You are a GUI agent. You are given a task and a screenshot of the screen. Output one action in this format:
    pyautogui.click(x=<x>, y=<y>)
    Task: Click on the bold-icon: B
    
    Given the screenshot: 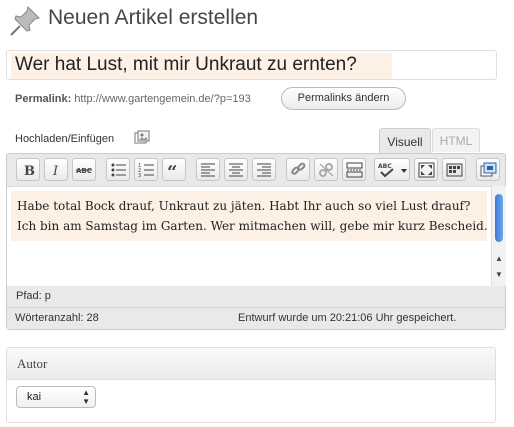 What is the action you would take?
    pyautogui.click(x=29, y=171)
    